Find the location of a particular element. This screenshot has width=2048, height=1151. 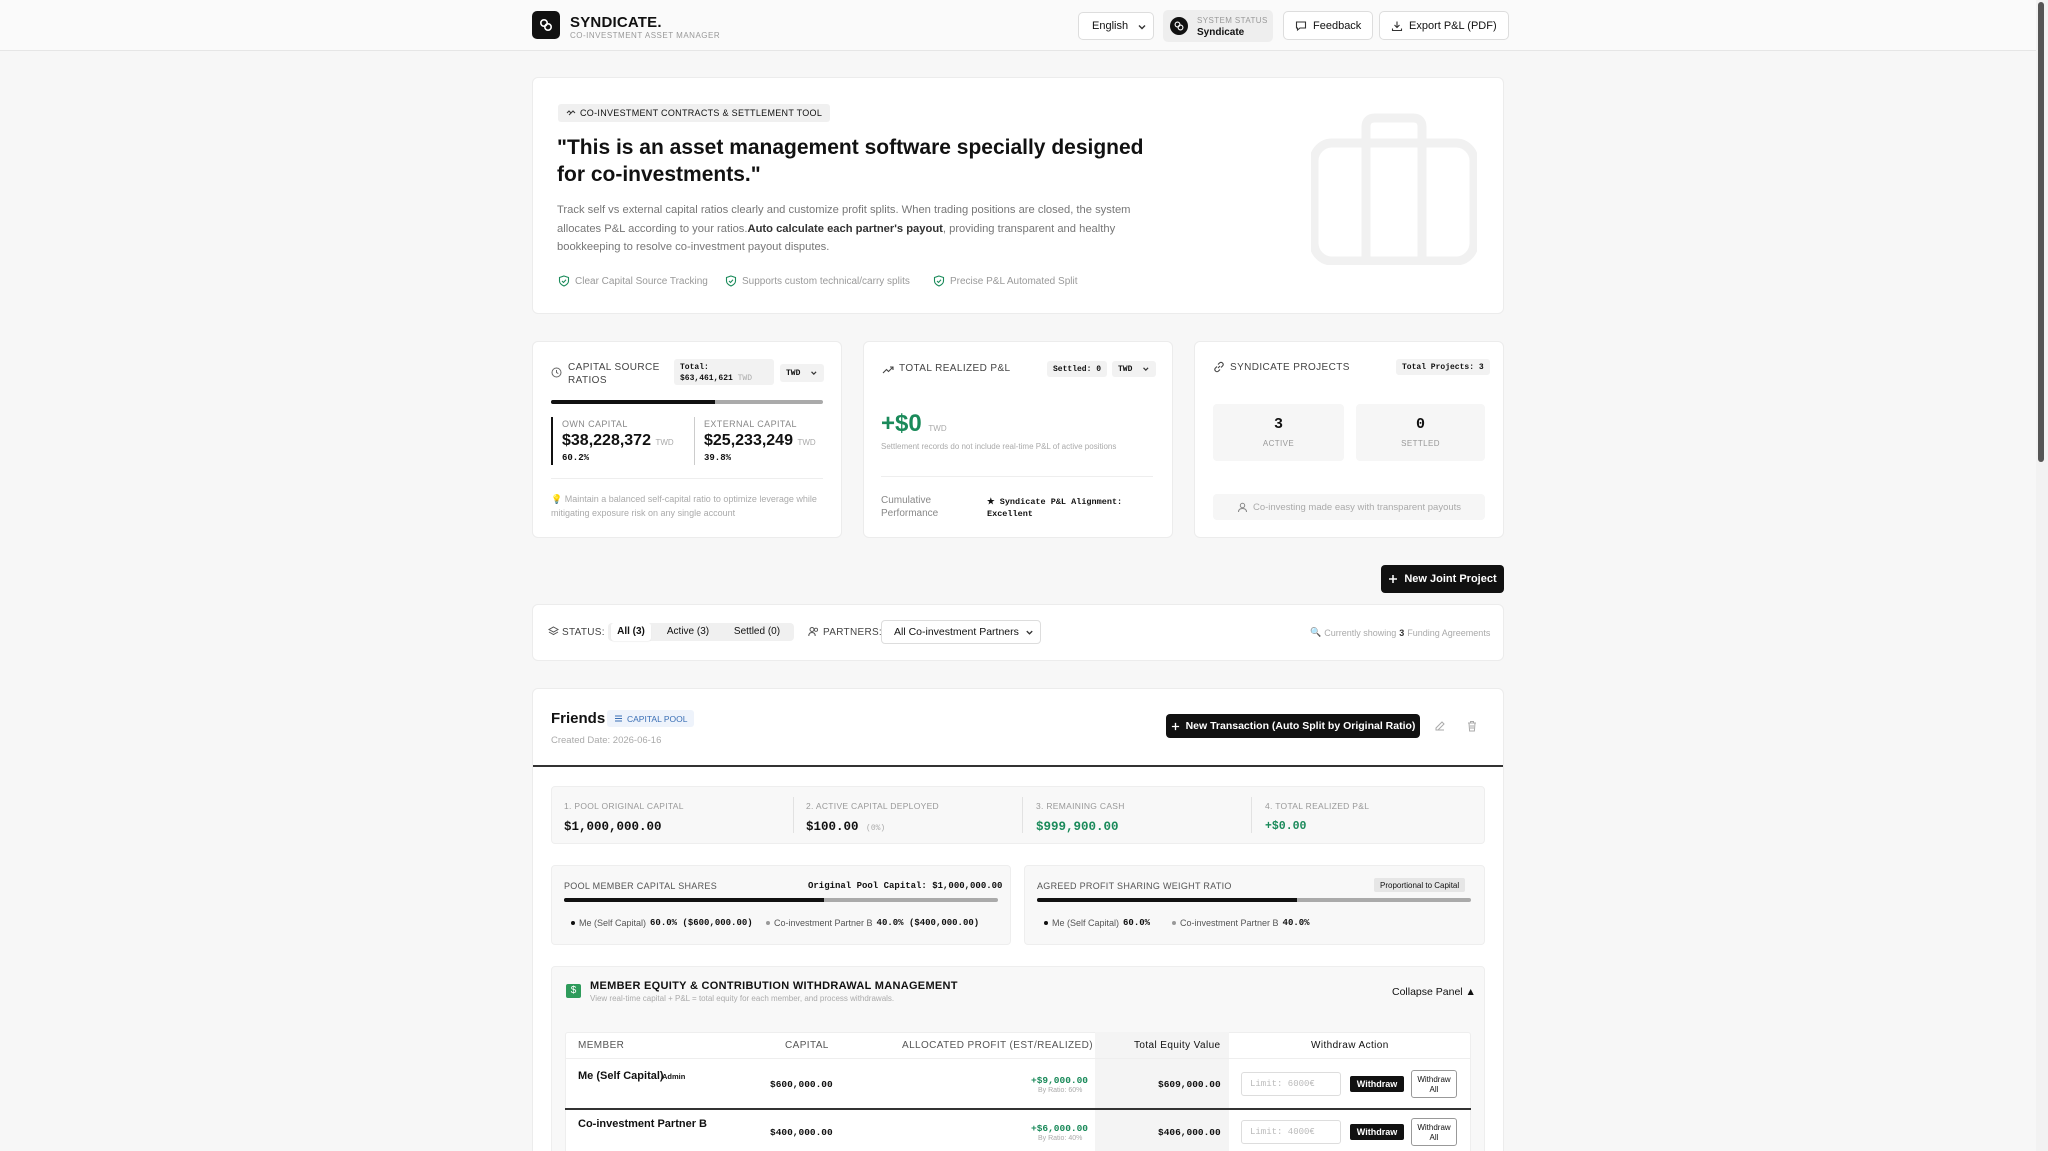

capital-ratio-fill is located at coordinates (633, 402).